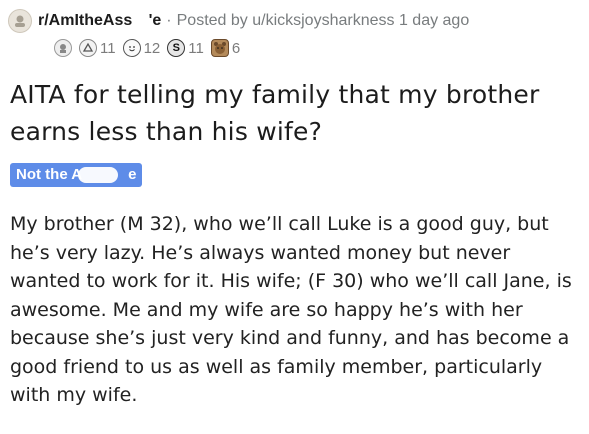 The height and width of the screenshot is (434, 589). I want to click on award-item: S 11, so click(185, 48).